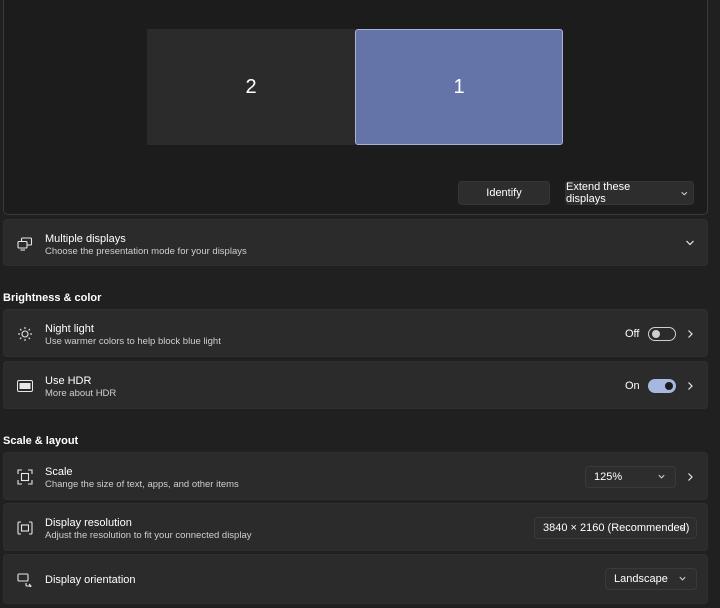 This screenshot has width=720, height=608. Describe the element at coordinates (25, 244) in the screenshot. I see `multiple-displays-icon` at that location.